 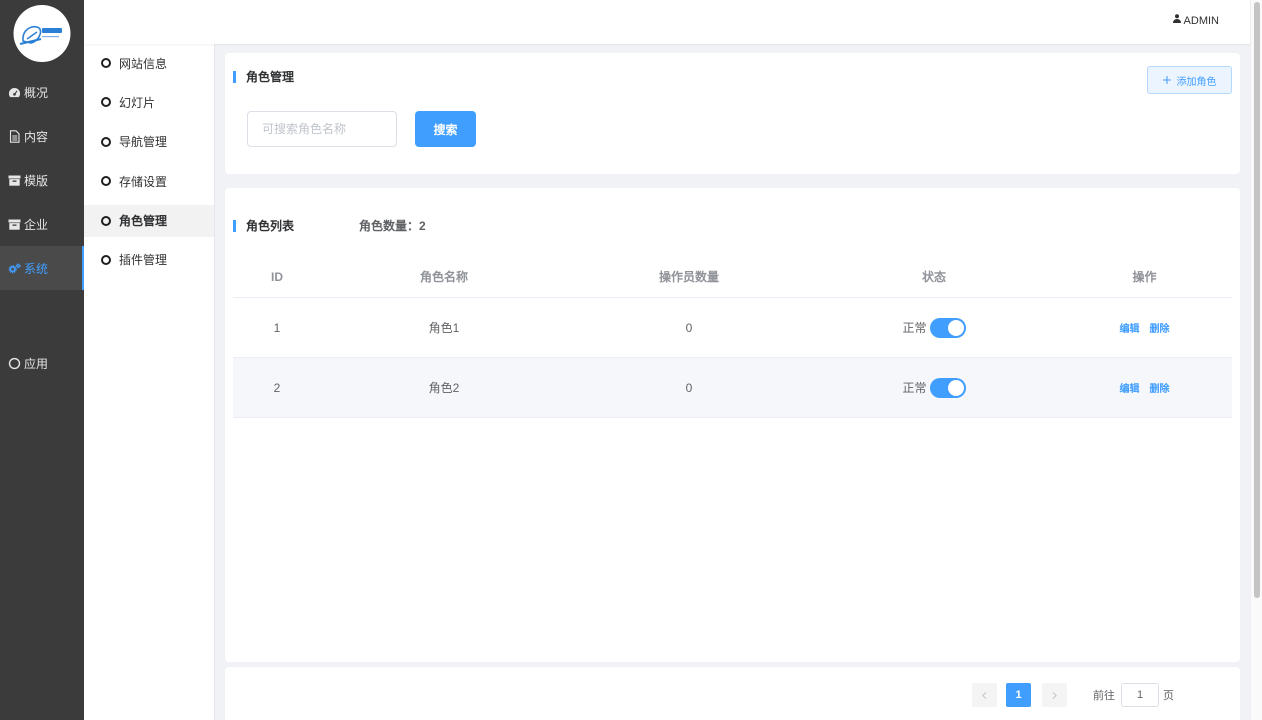 I want to click on sub-nav-label: 幻灯片, so click(x=137, y=102).